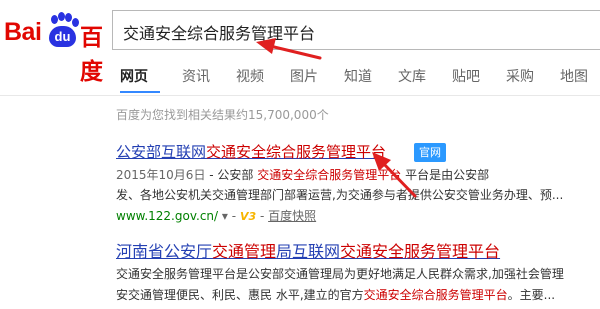 This screenshot has height=309, width=600. What do you see at coordinates (62, 36) in the screenshot?
I see `logo-text-du: du` at bounding box center [62, 36].